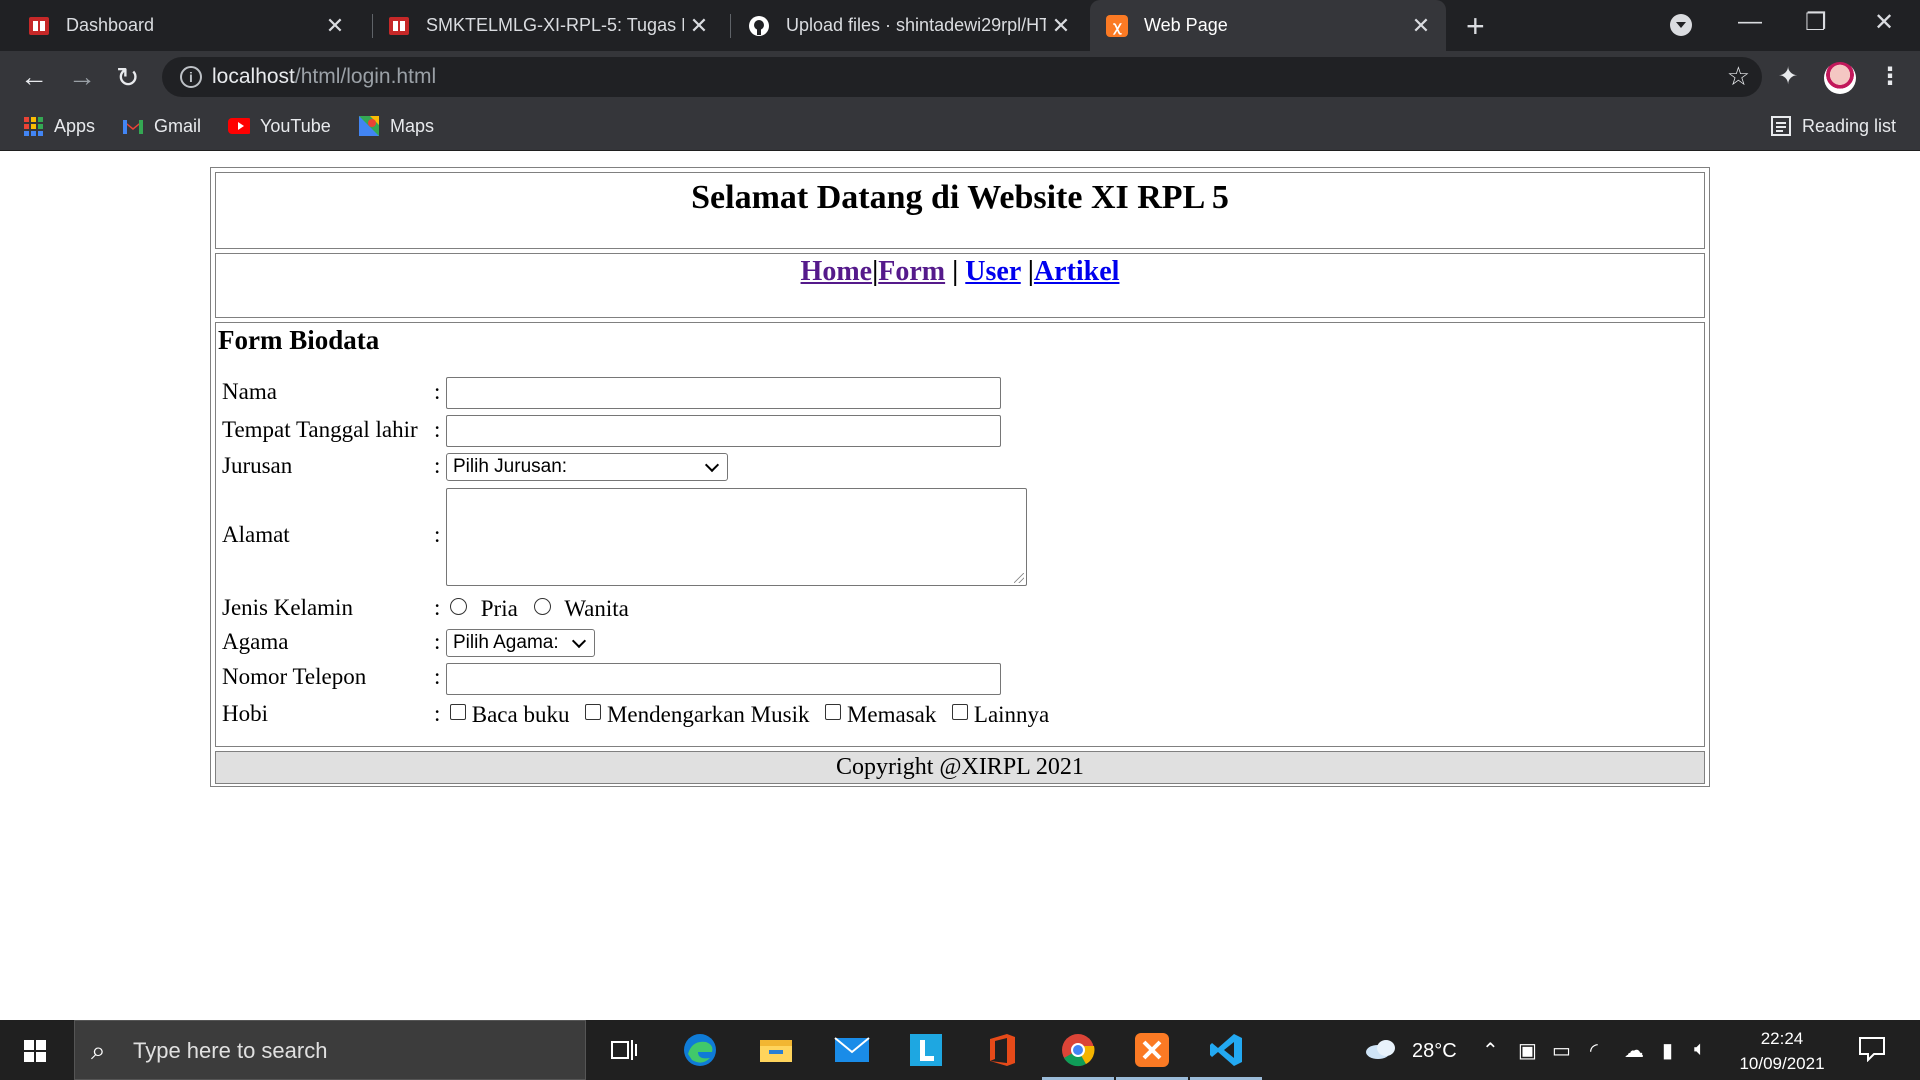 The image size is (1920, 1080). Describe the element at coordinates (458, 712) in the screenshot. I see `checkbox-baca-buku` at that location.